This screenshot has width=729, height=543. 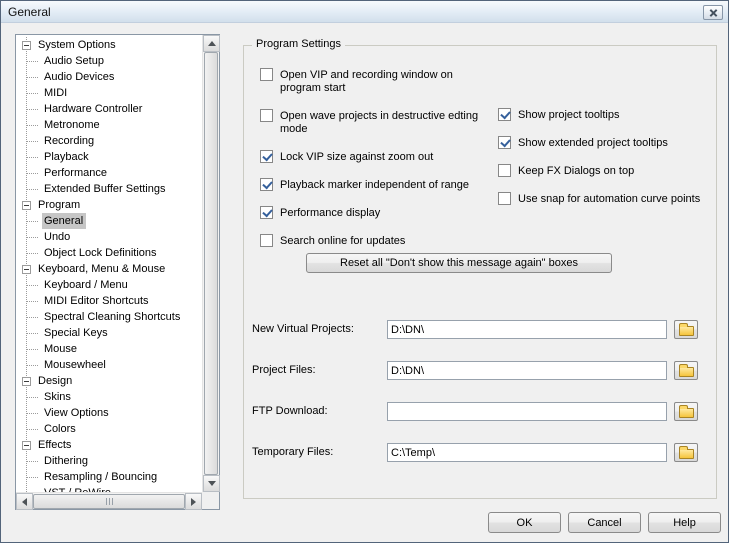 I want to click on tree-item: Dithering, so click(x=109, y=461).